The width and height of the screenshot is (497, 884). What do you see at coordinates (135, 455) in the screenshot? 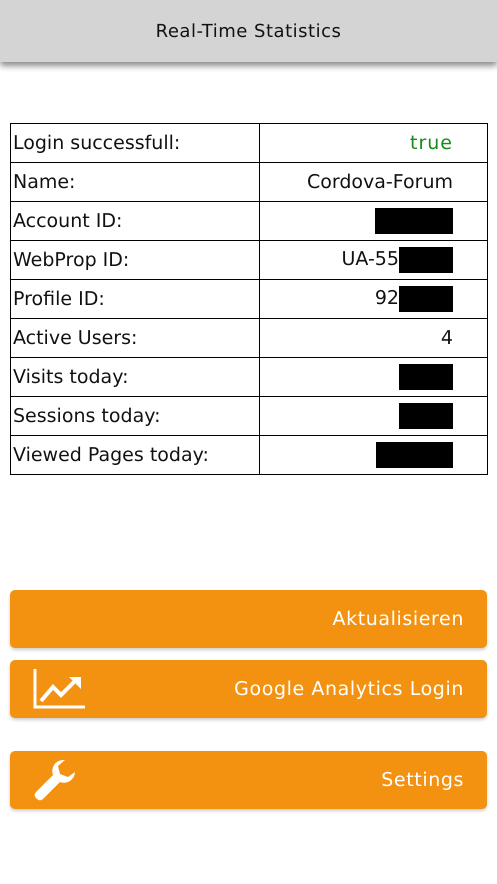
I see `table-cell: Viewed Pages today:` at bounding box center [135, 455].